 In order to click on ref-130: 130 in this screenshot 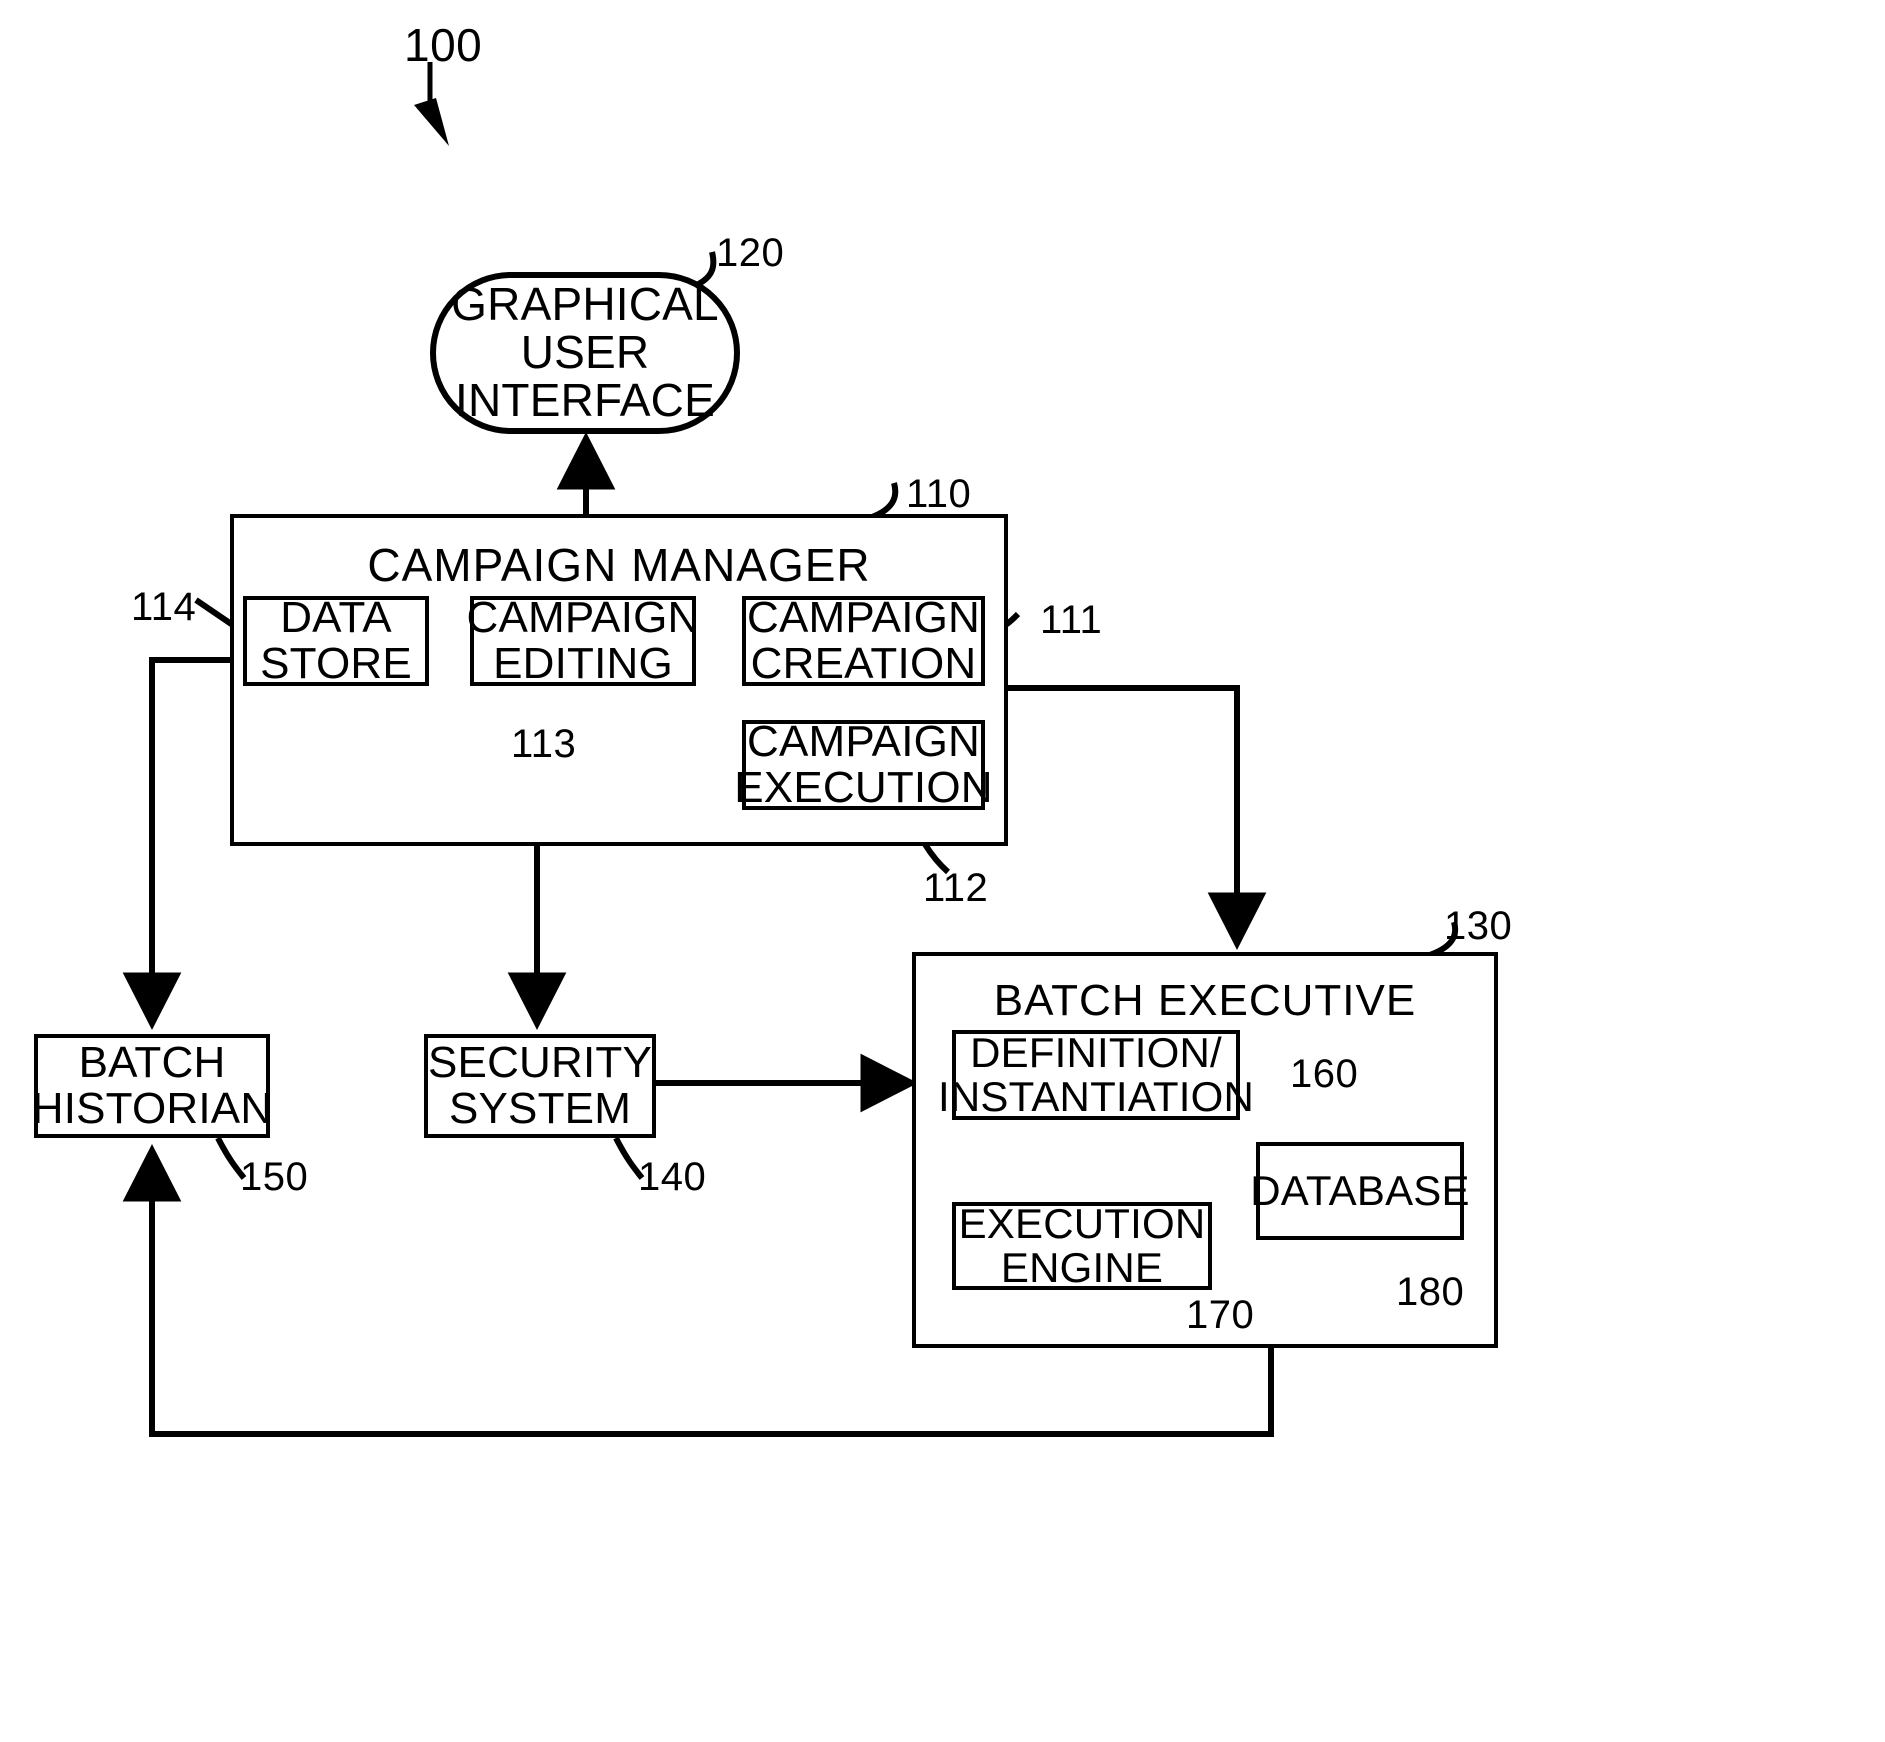, I will do `click(1478, 926)`.